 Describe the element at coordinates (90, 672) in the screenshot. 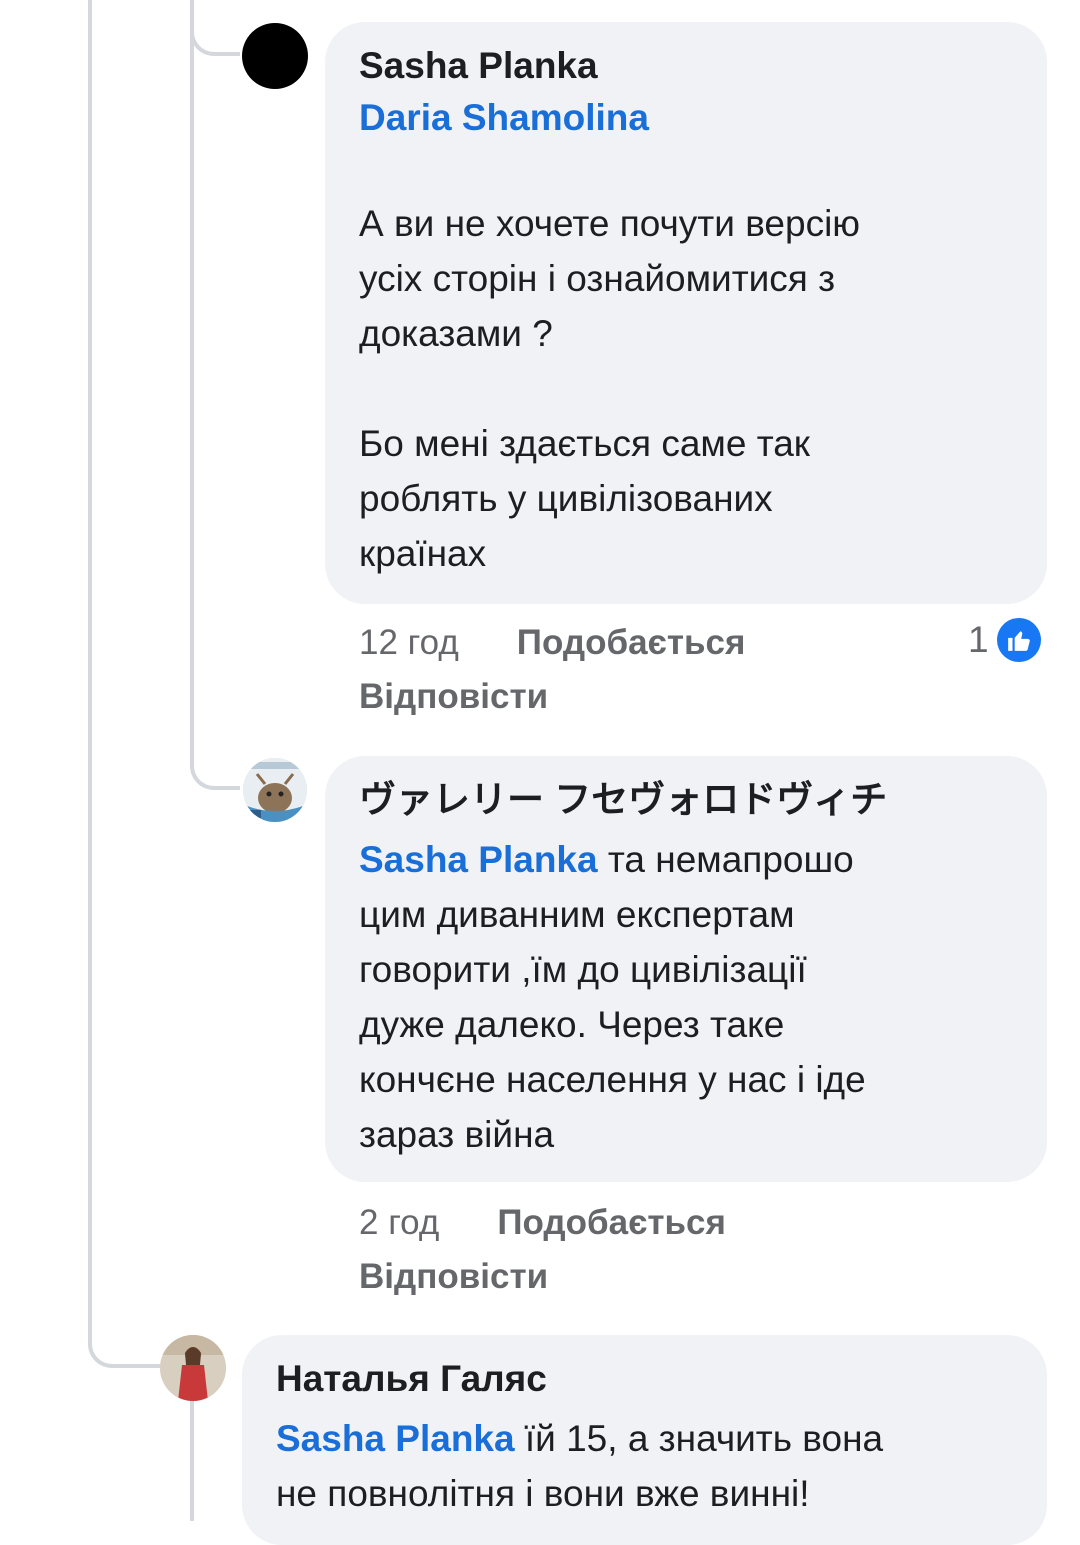

I see `thread-line-outer` at that location.